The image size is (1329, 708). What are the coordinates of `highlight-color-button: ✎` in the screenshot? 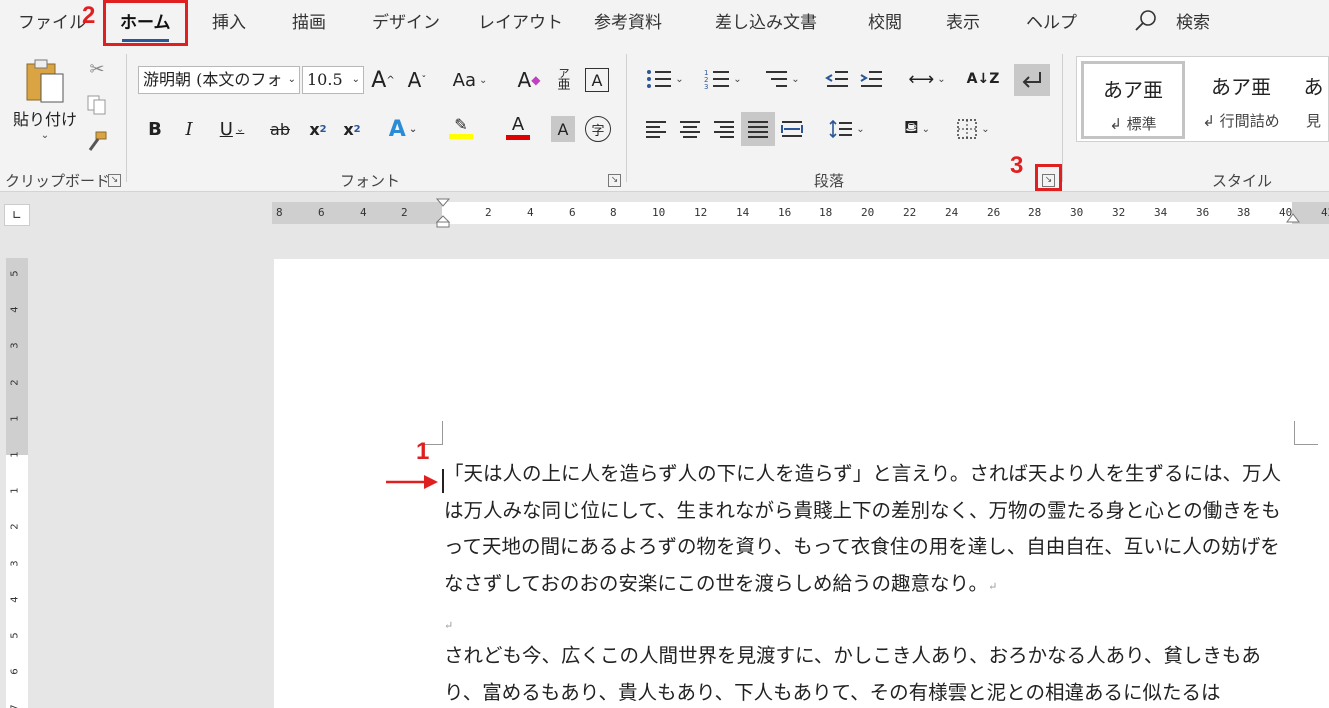 It's located at (461, 127).